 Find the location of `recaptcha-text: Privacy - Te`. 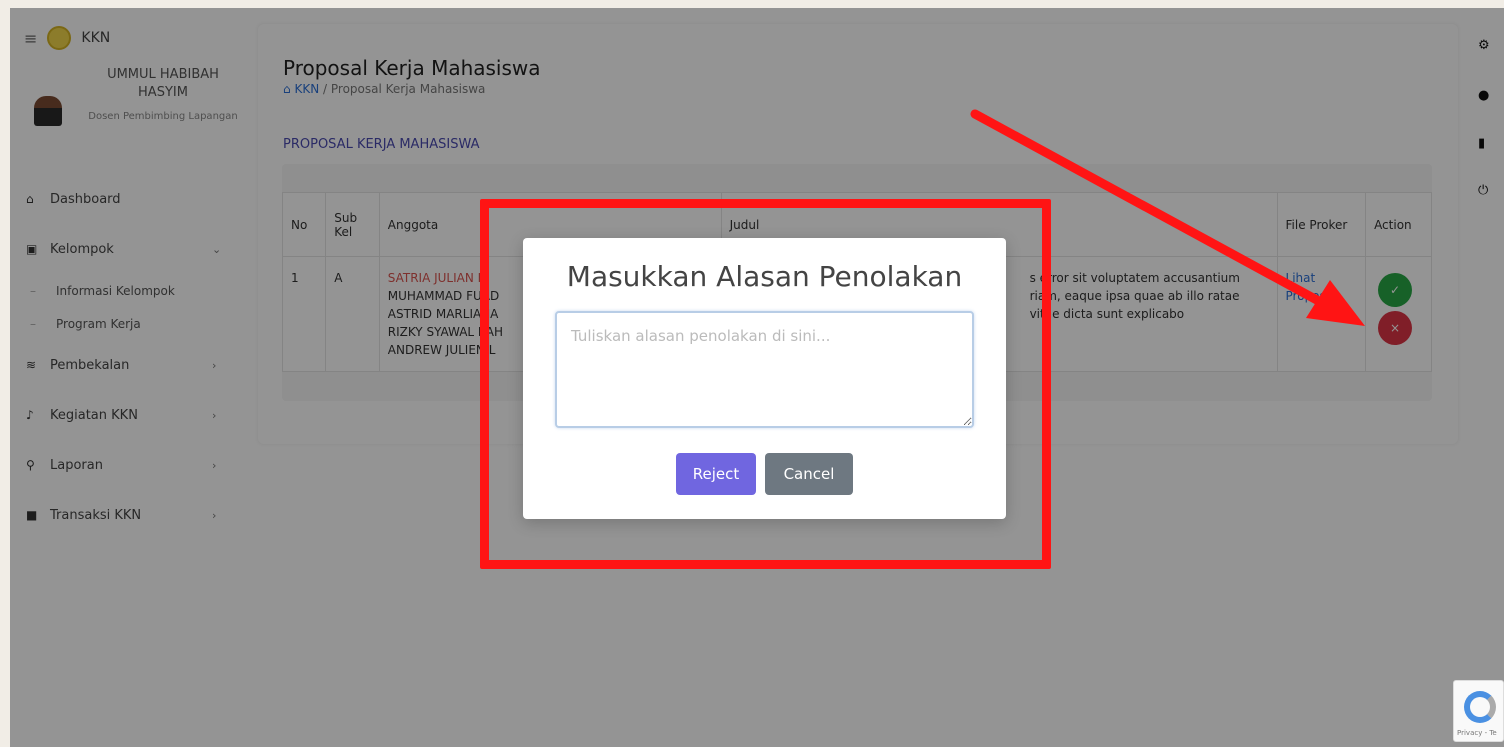

recaptcha-text: Privacy - Te is located at coordinates (1477, 733).